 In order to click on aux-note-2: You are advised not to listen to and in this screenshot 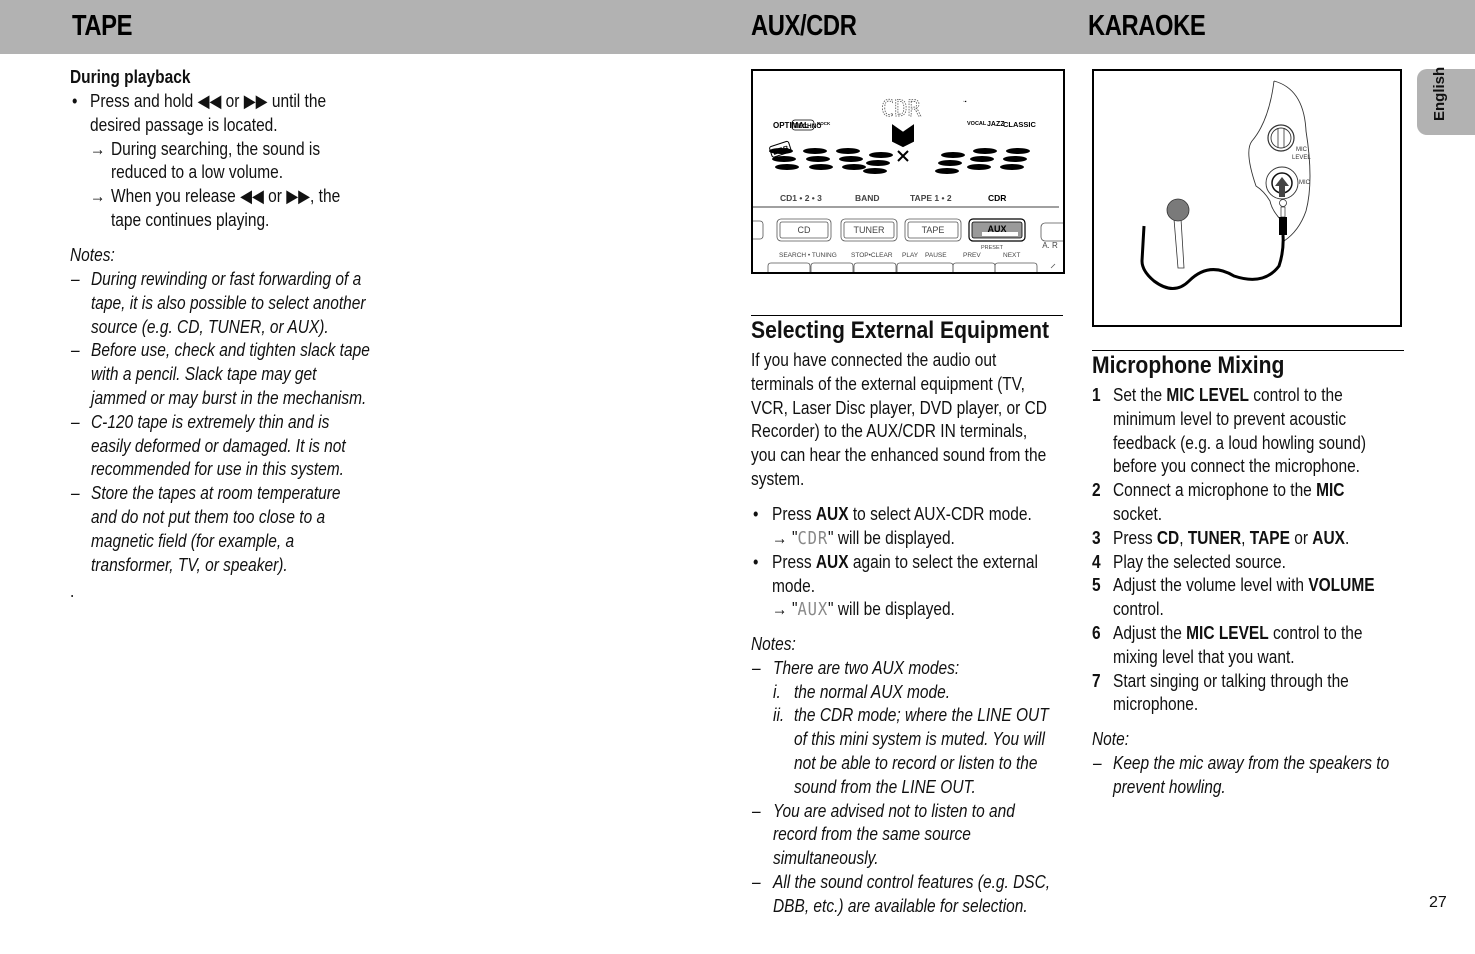, I will do `click(894, 811)`.